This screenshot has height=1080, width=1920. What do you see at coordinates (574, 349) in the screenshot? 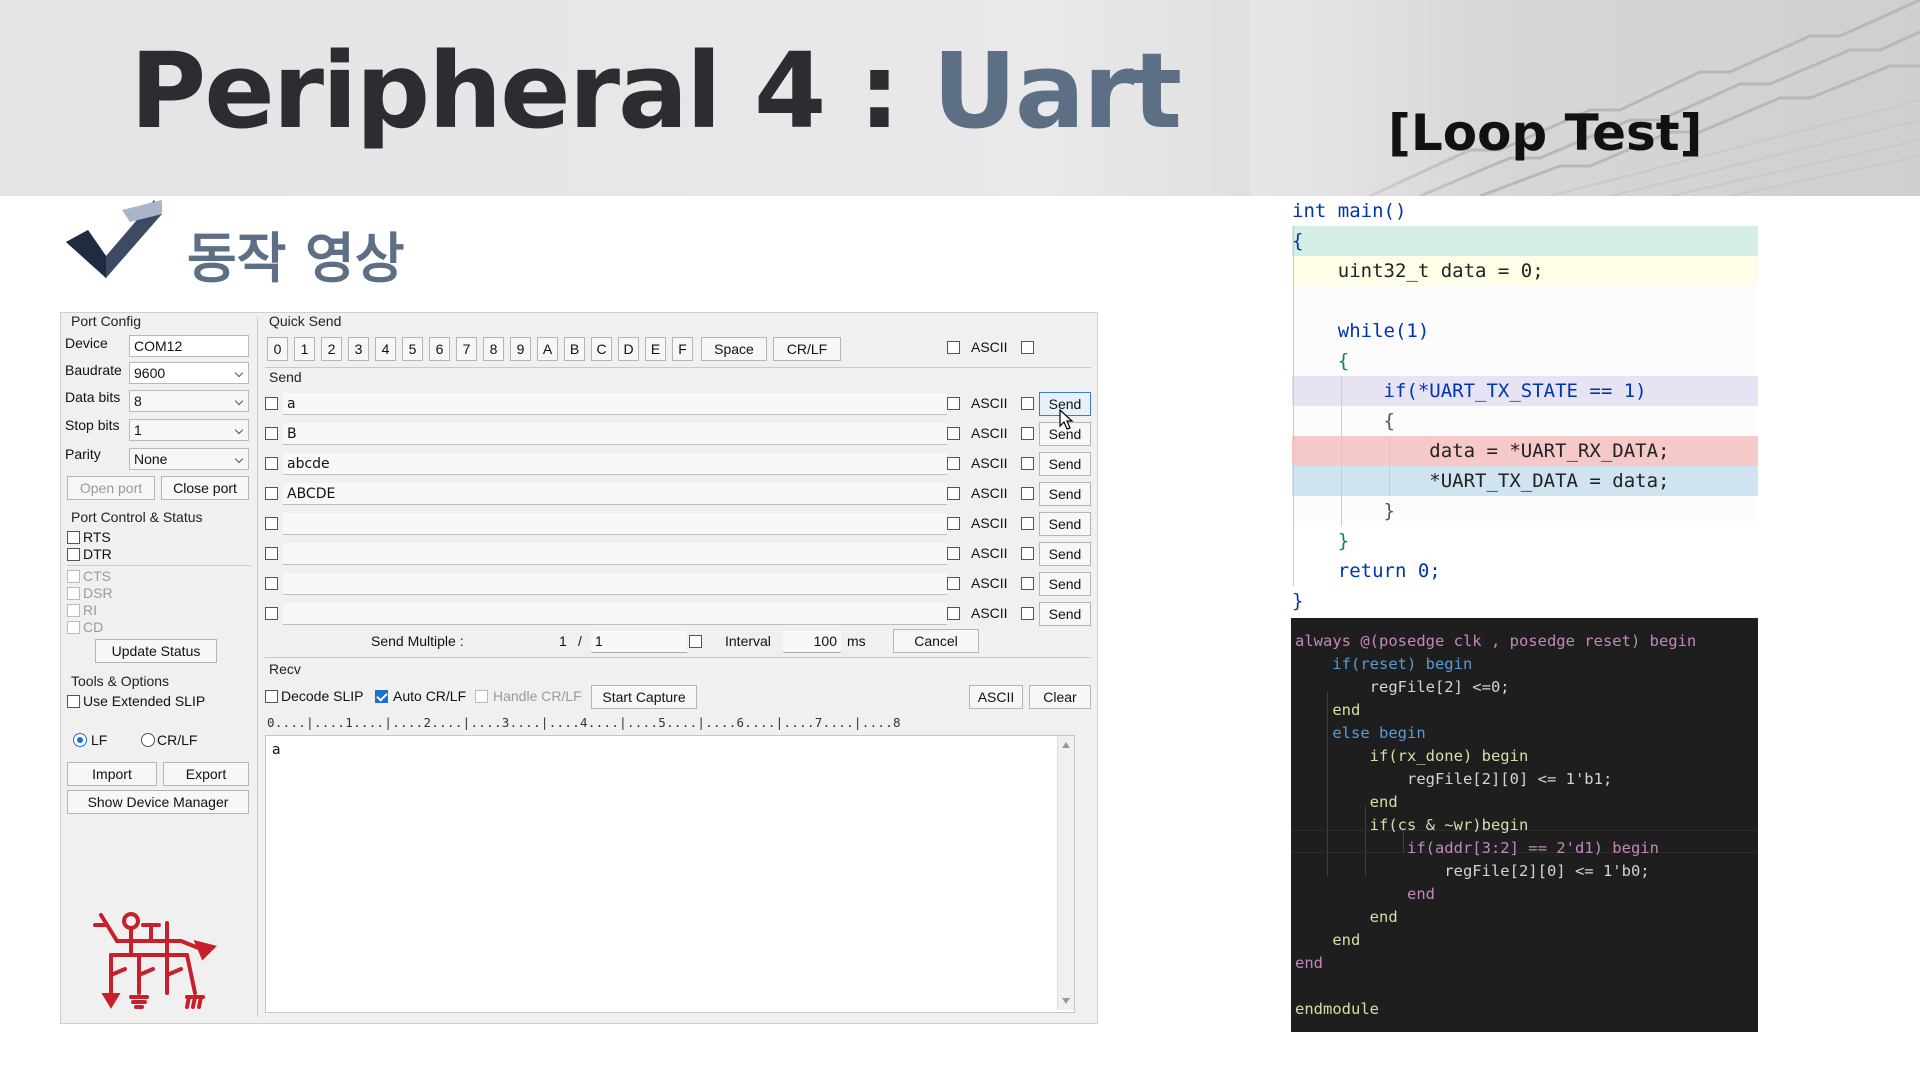
I see `quick-send-key-b: B` at bounding box center [574, 349].